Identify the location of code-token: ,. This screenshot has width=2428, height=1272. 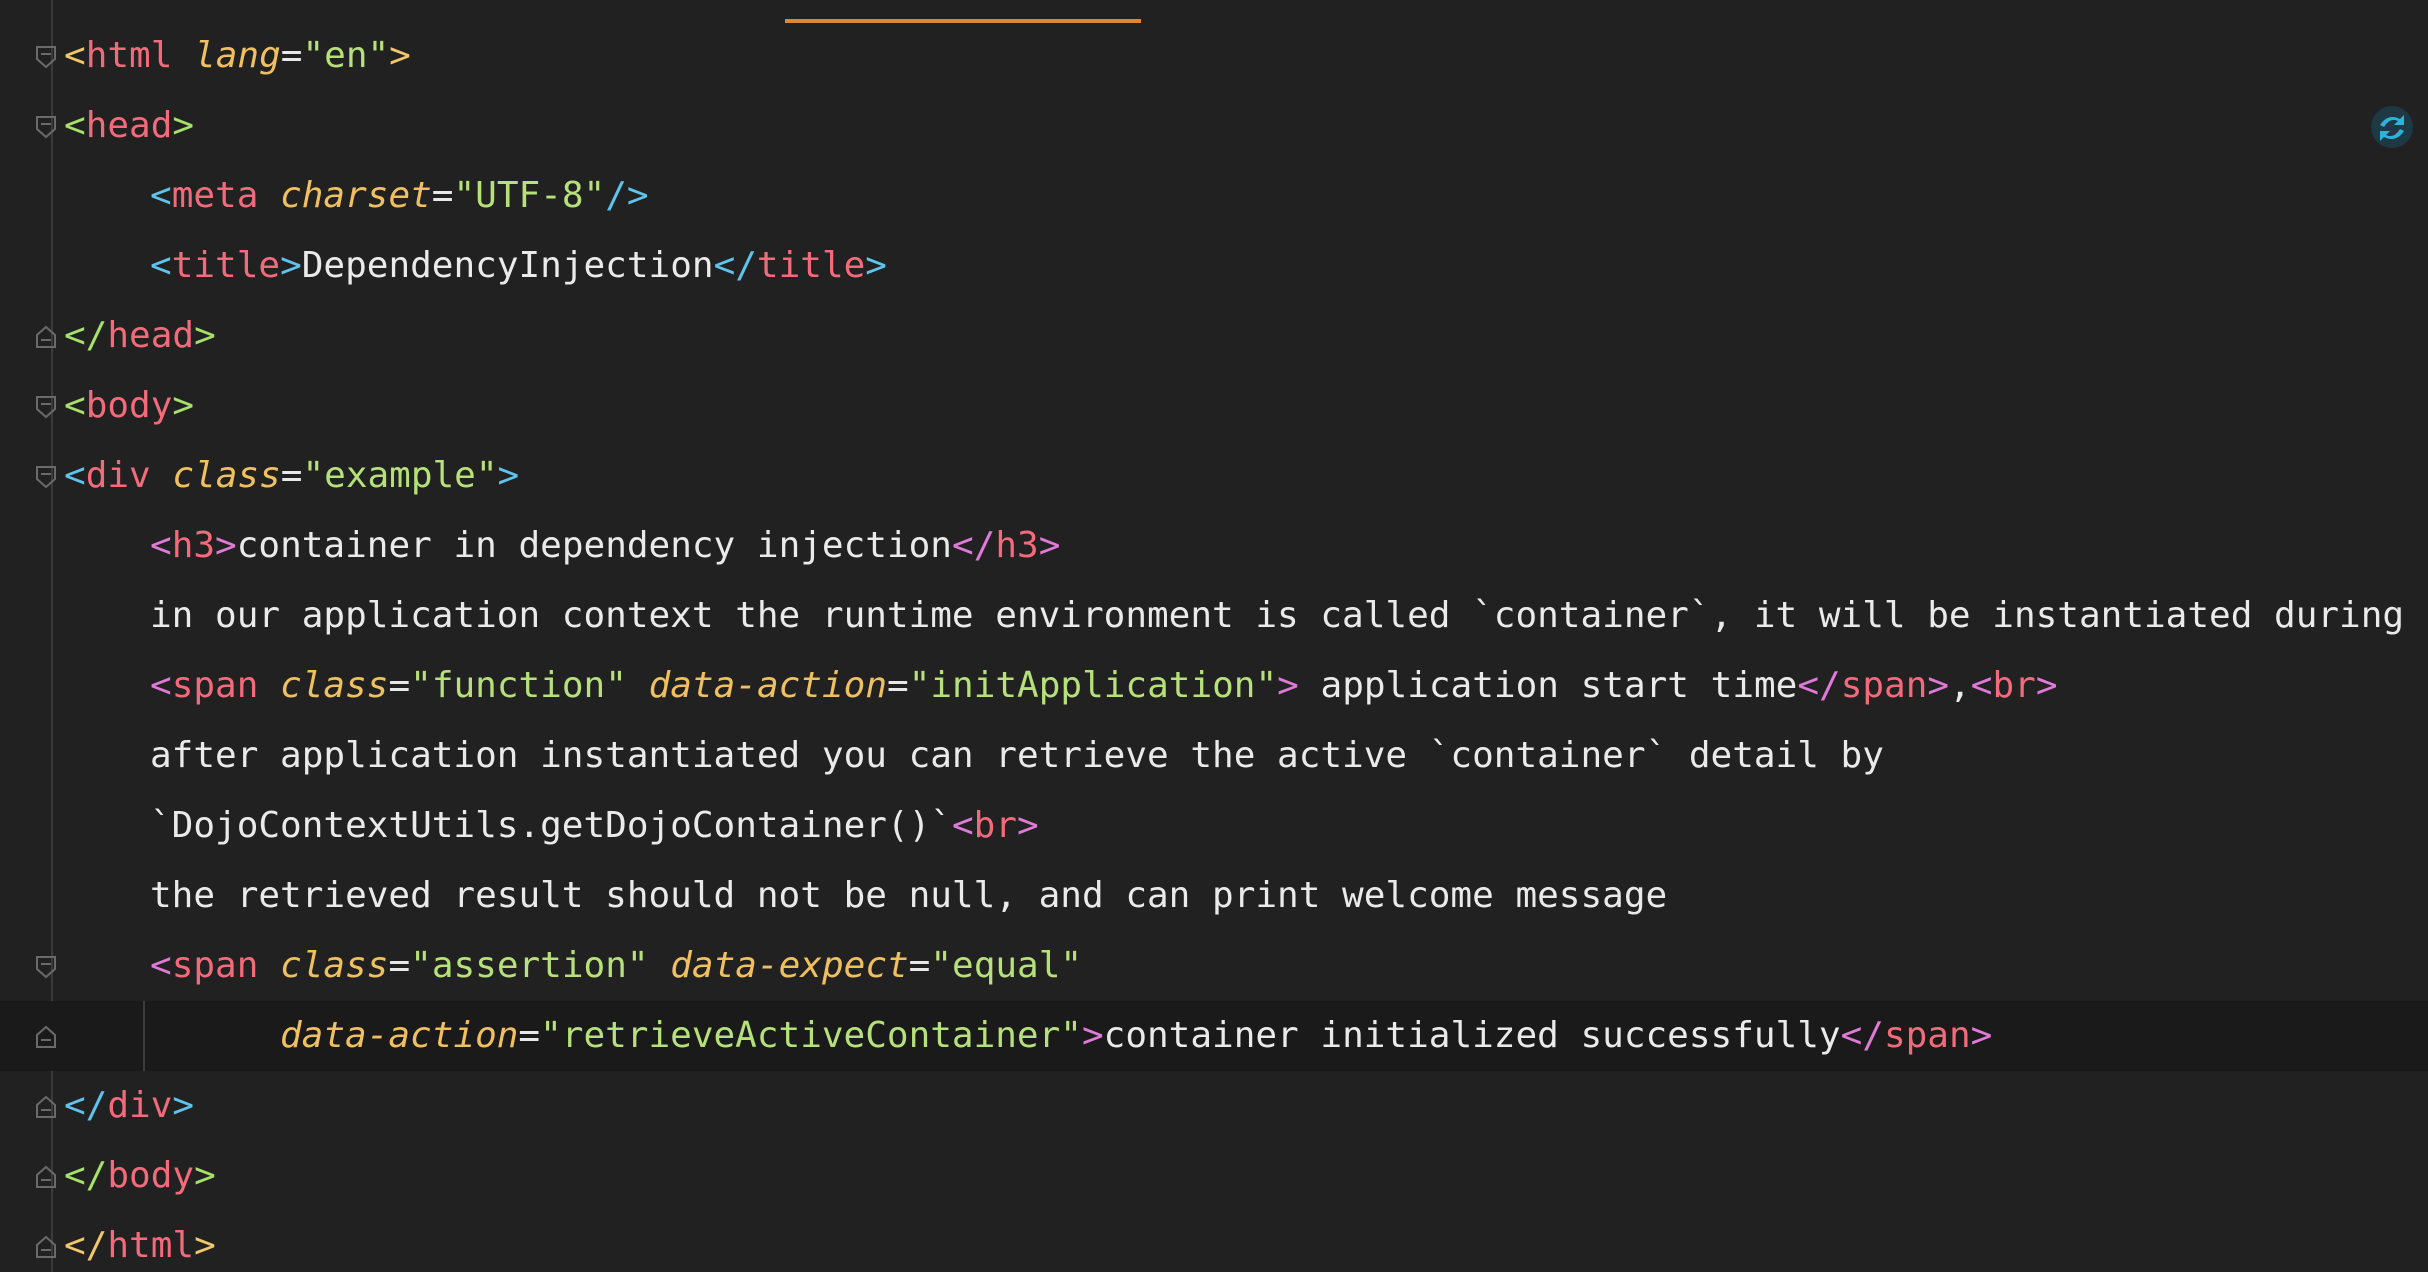
(1960, 685).